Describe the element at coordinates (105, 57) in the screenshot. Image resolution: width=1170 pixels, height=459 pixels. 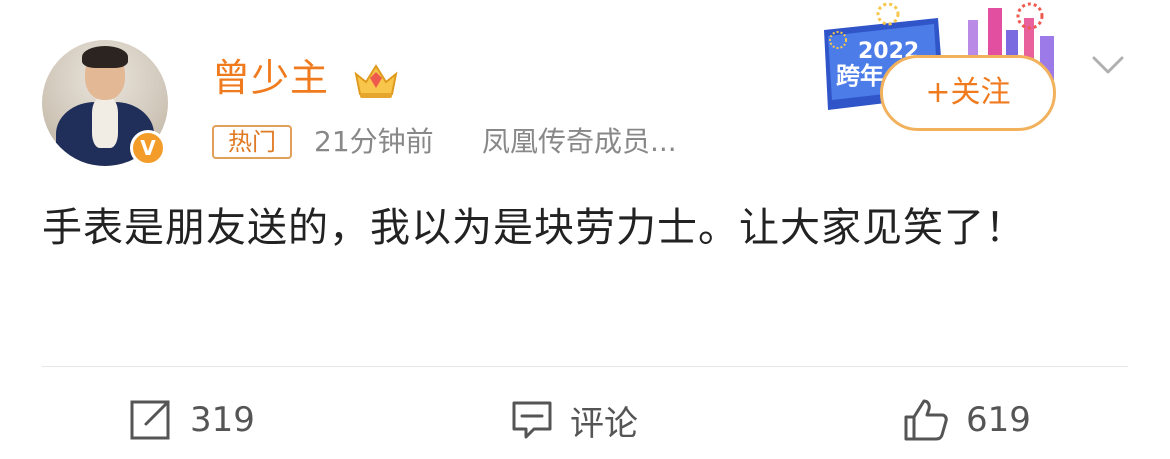
I see `avatar-hair` at that location.